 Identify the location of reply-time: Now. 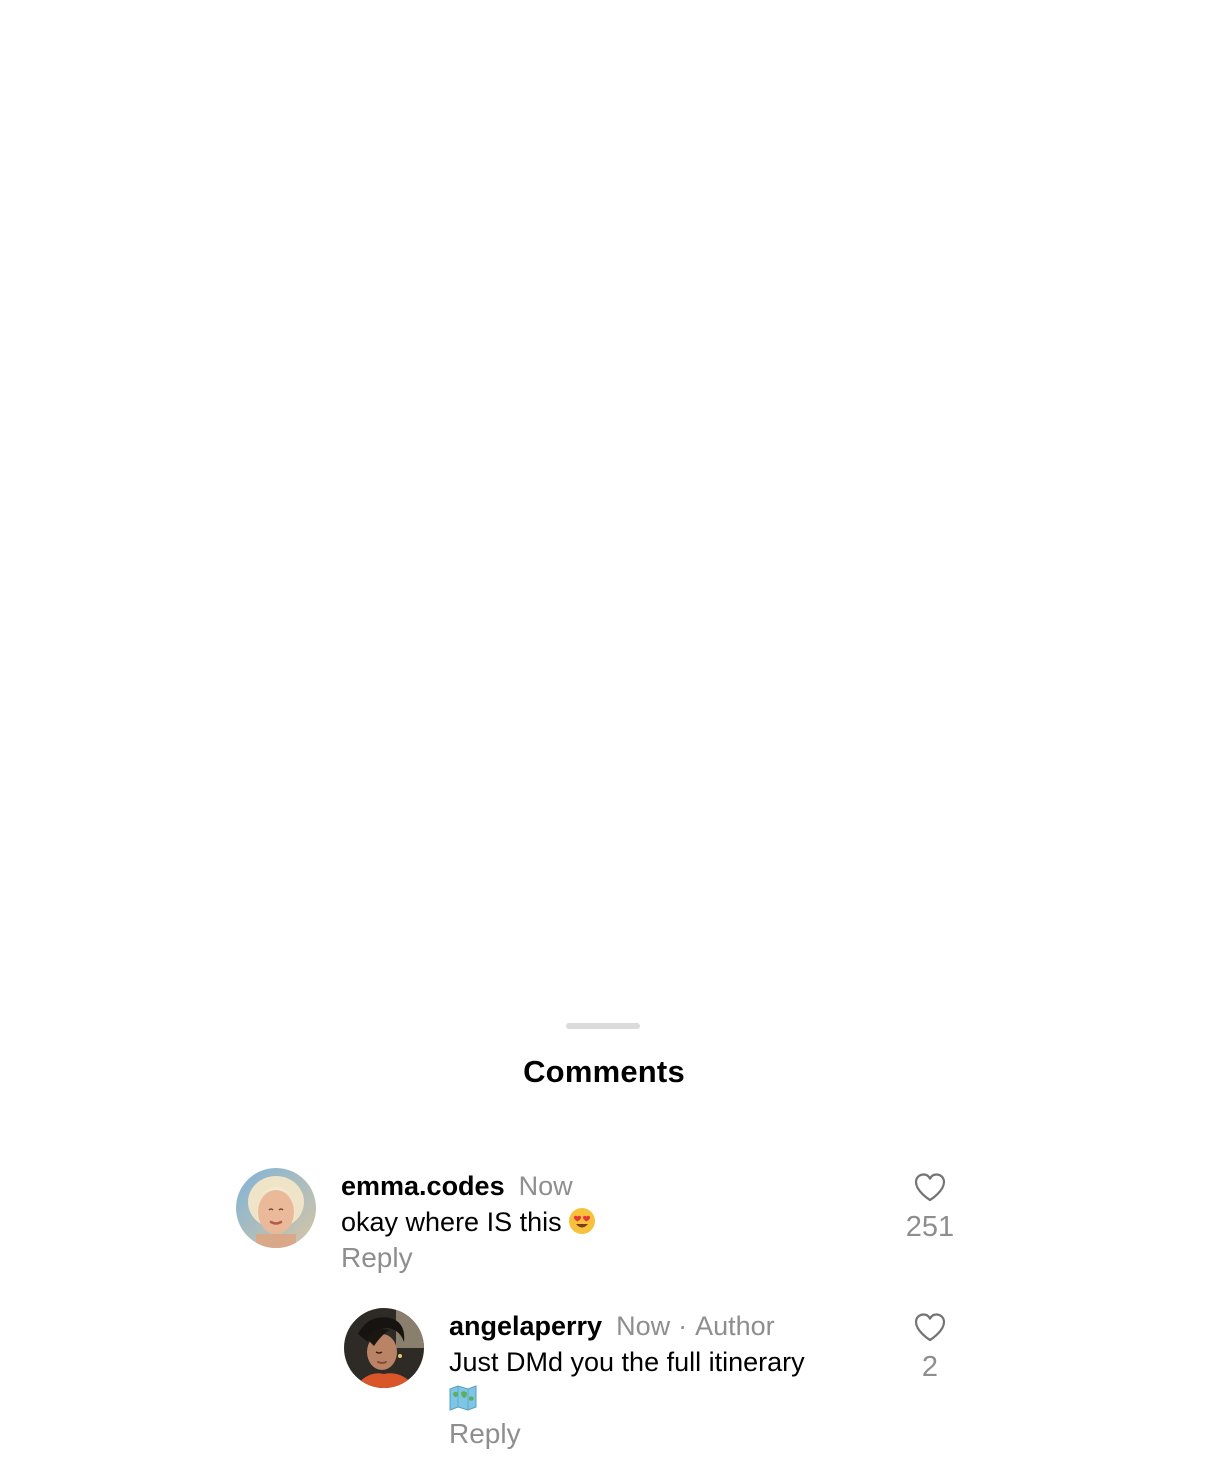
(643, 1326).